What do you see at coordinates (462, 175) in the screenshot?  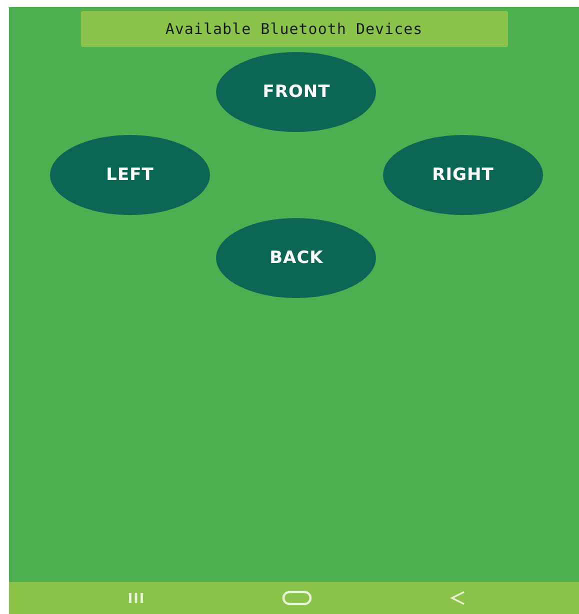 I see `direction-button: RIGHT` at bounding box center [462, 175].